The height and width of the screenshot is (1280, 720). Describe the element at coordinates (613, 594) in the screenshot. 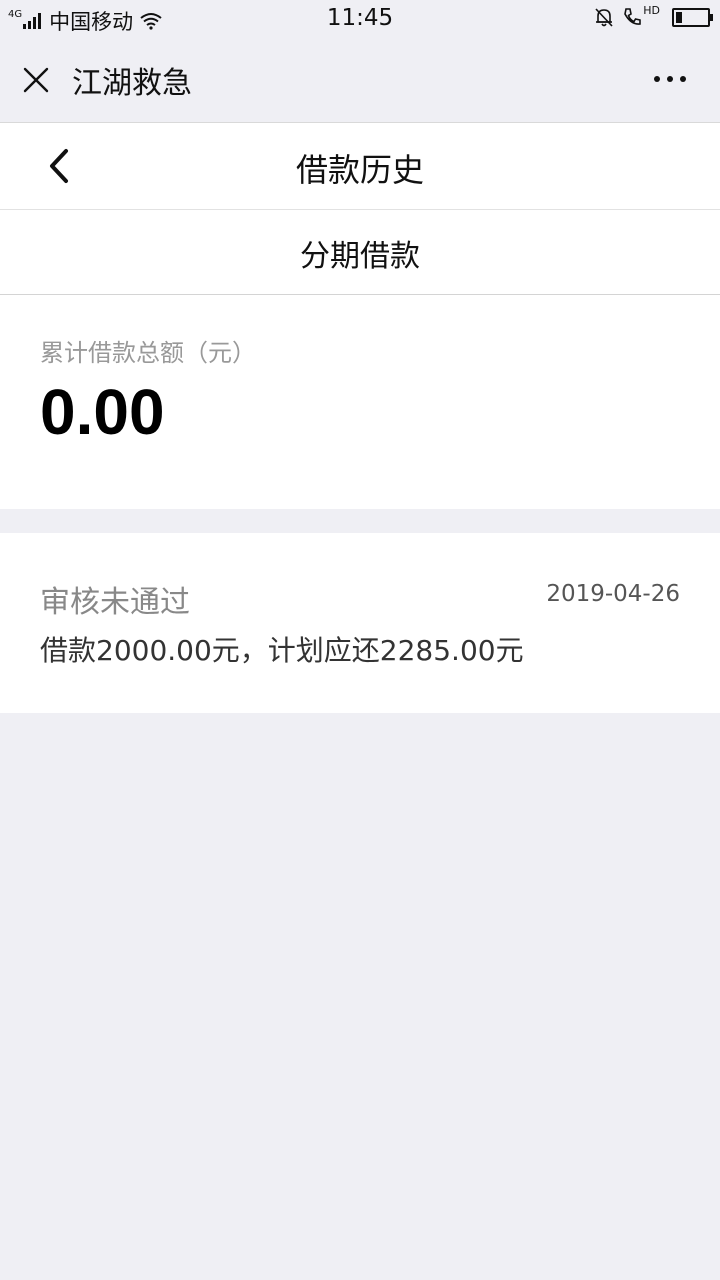

I see `record-date: 2019-04-26` at that location.